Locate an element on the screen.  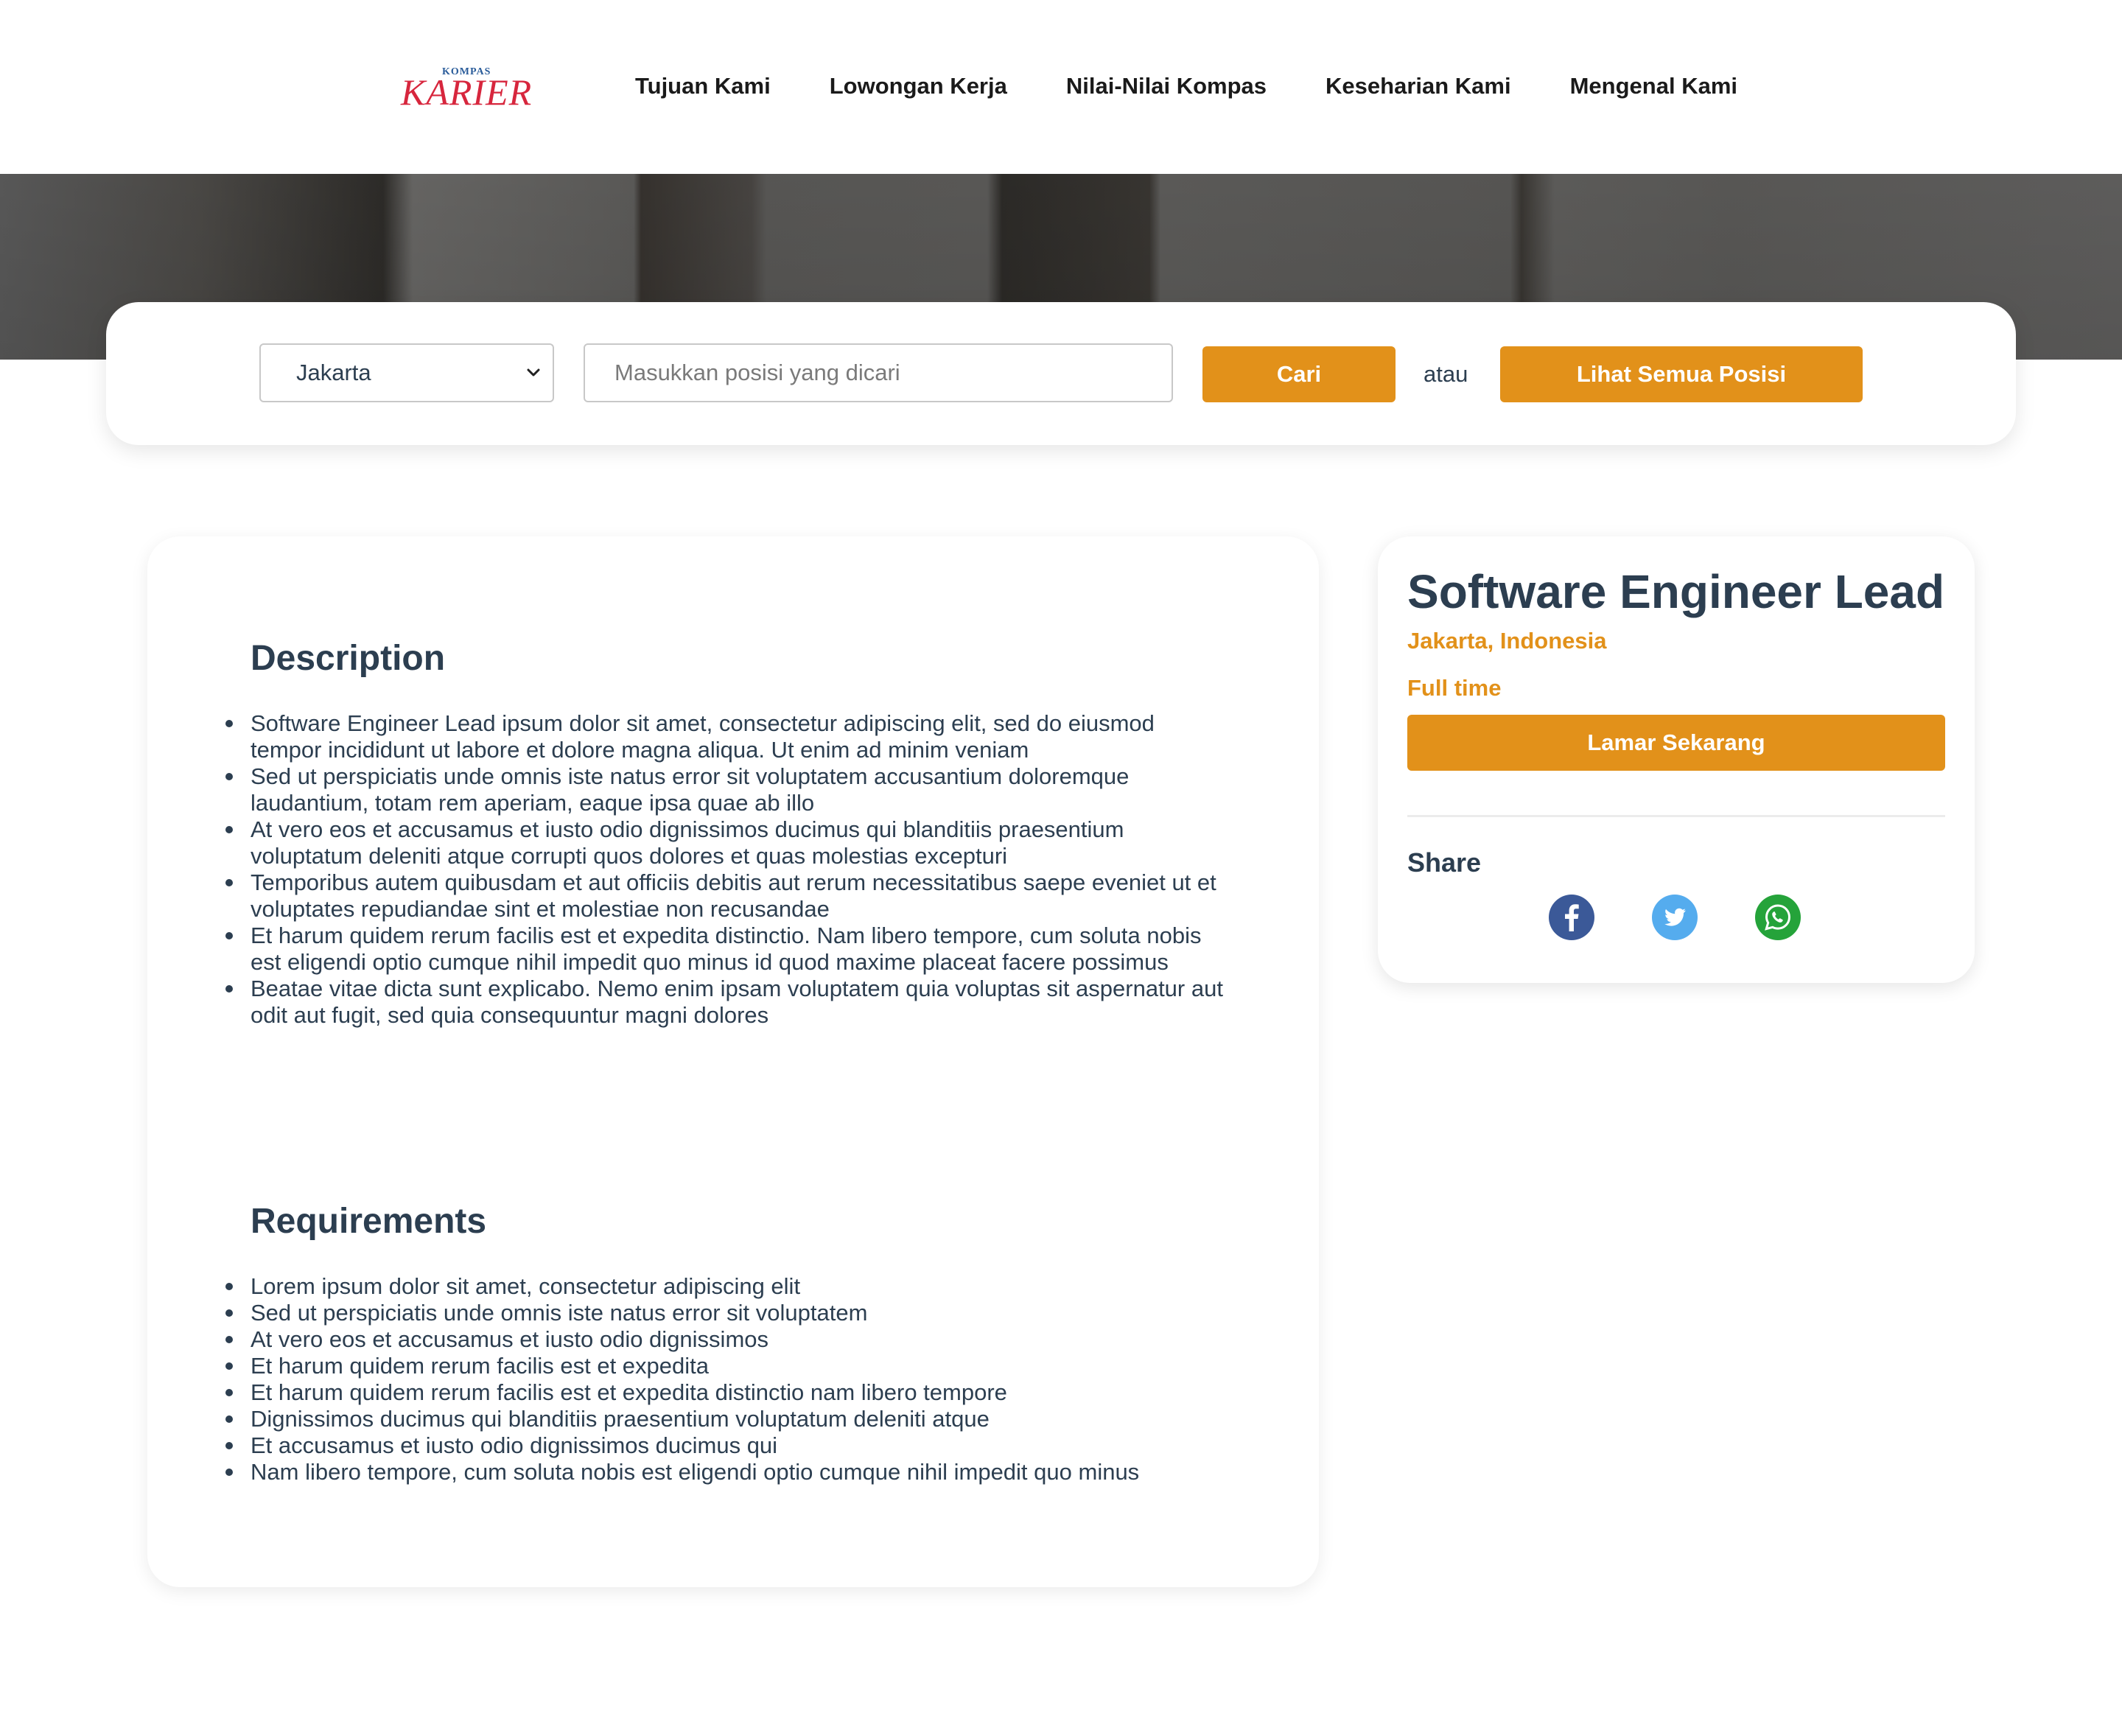
job-title: Software Engineer Lead is located at coordinates (1676, 591).